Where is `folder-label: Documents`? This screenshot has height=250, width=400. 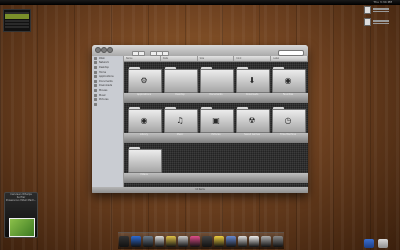
folder-label: Documents is located at coordinates (216, 94).